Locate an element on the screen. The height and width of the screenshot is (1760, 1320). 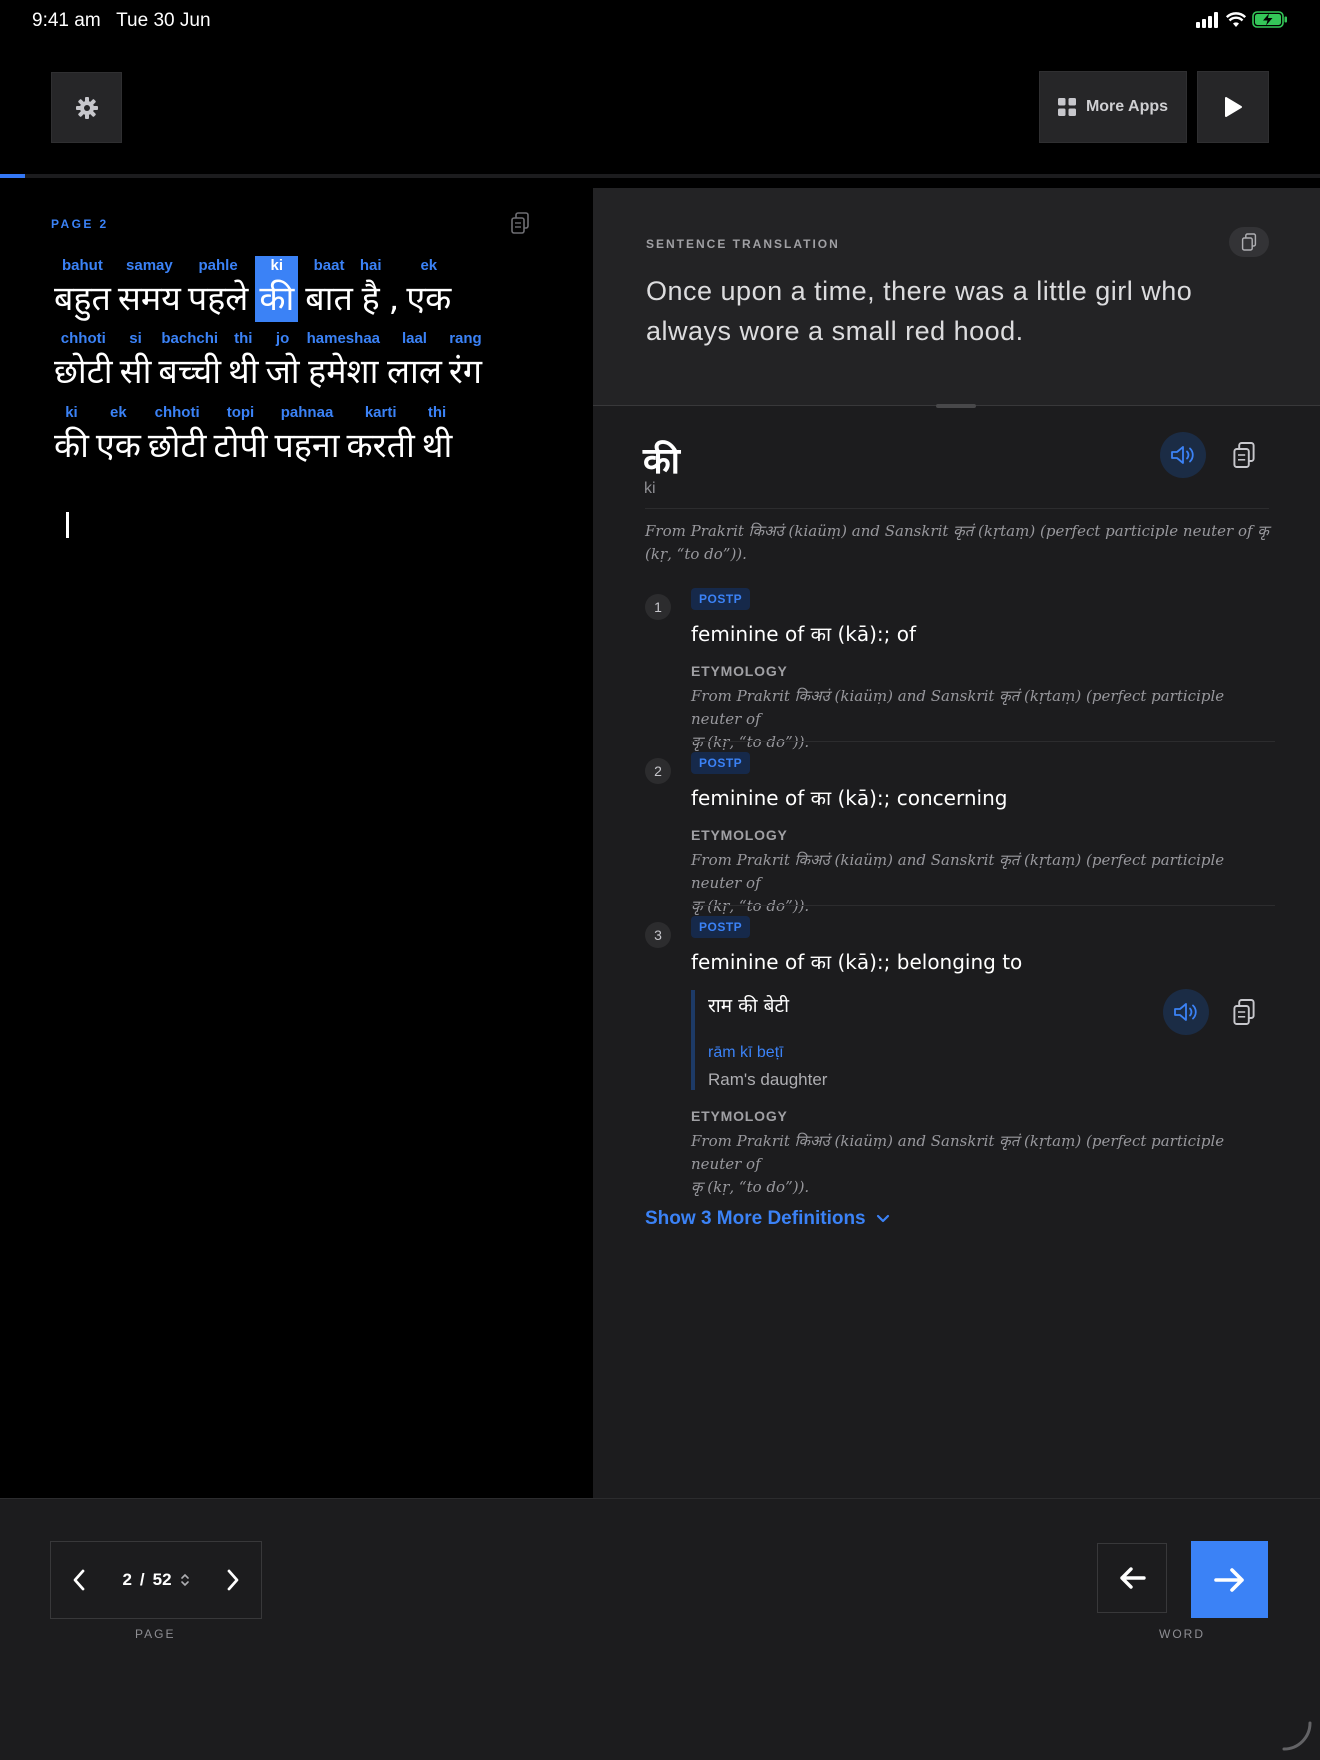
word-romanization: karti is located at coordinates (380, 412).